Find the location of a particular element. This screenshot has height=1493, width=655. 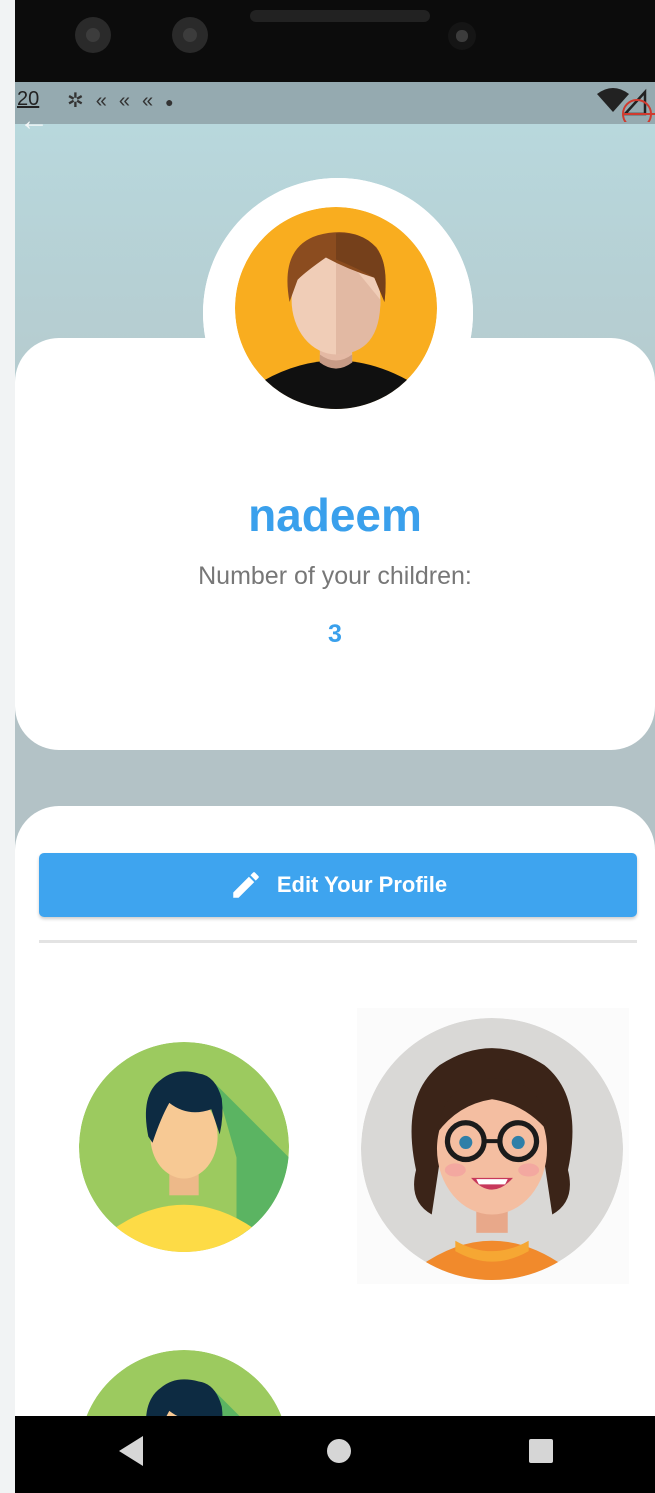

edit-profile-label: Edit Your Profile is located at coordinates (362, 884).